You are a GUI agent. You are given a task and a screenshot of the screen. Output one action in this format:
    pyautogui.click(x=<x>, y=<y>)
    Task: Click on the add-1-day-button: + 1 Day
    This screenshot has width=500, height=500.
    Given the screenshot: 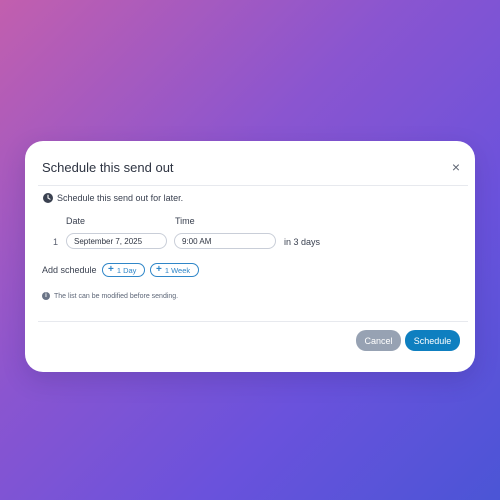 What is the action you would take?
    pyautogui.click(x=123, y=270)
    